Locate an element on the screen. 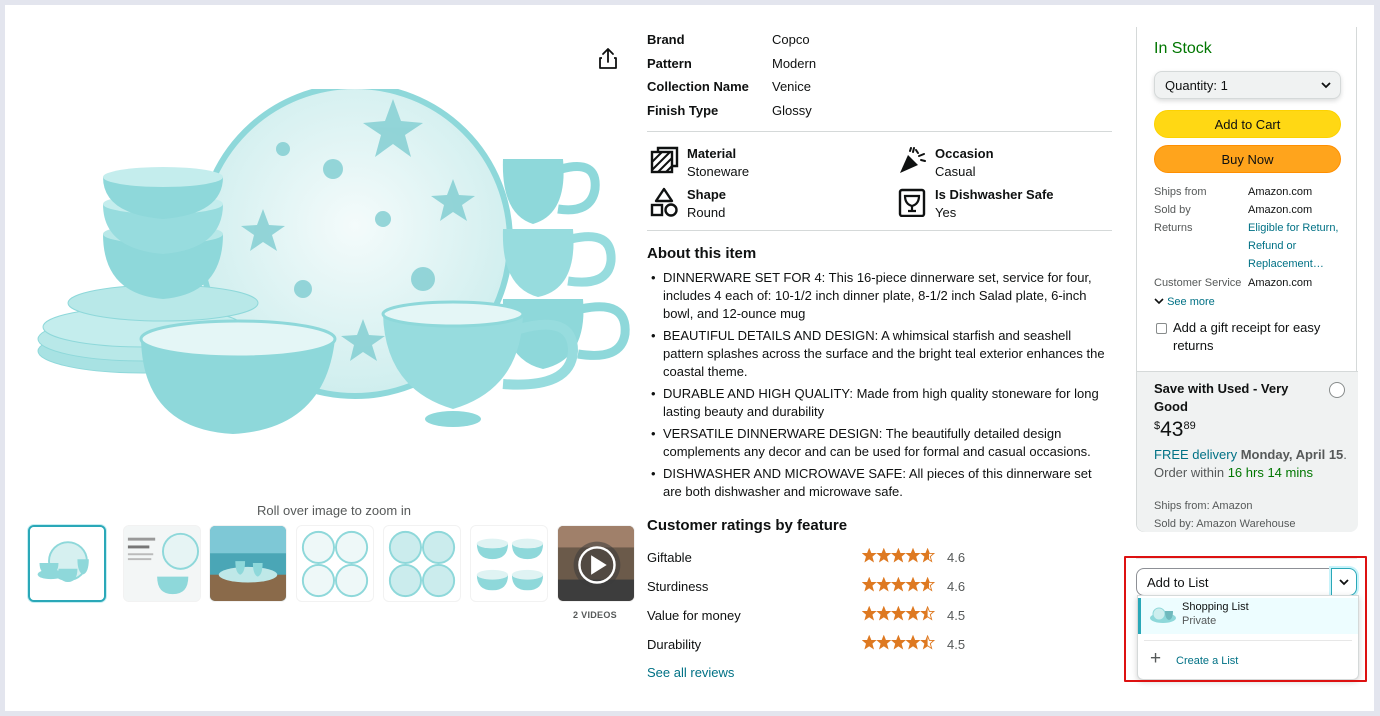 Image resolution: width=1380 pixels, height=716 pixels. video-count-label: 2 VIDEOS is located at coordinates (595, 615).